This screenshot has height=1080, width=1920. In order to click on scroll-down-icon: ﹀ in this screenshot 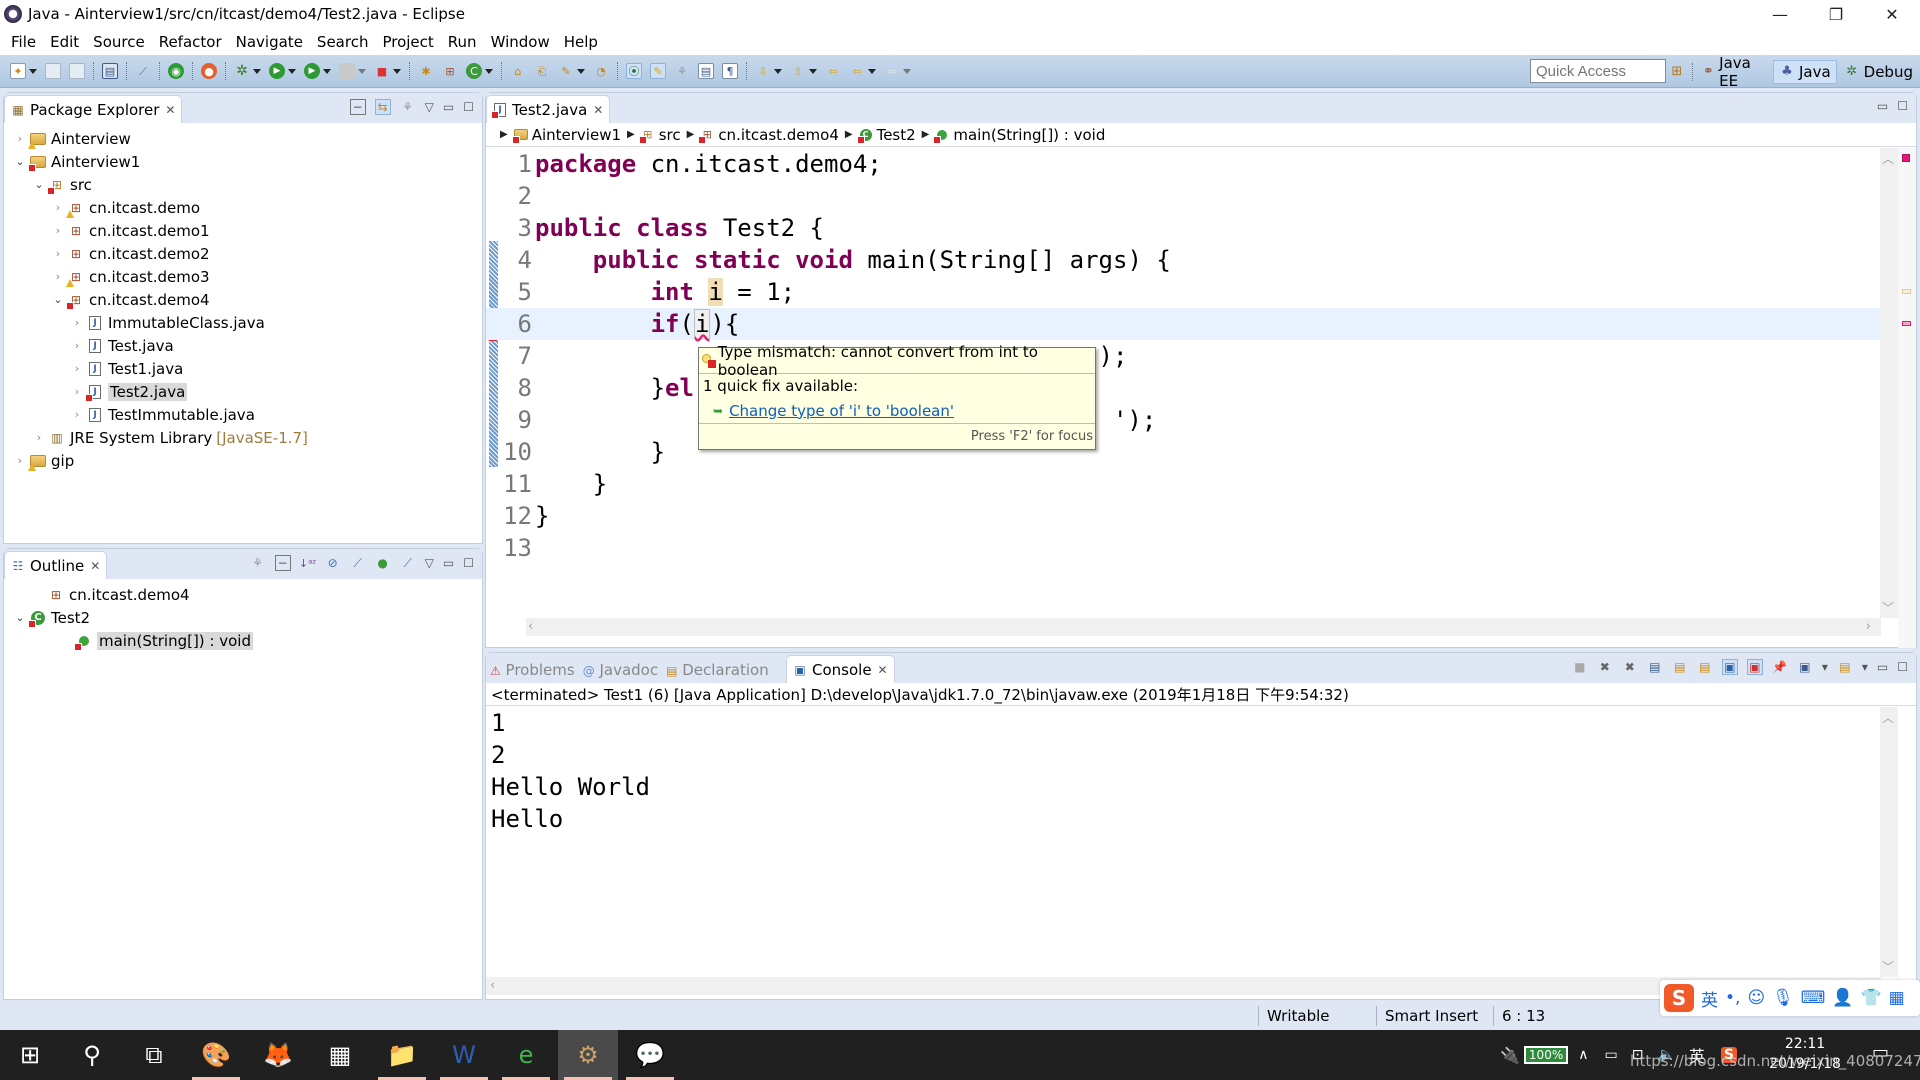, I will do `click(1888, 966)`.